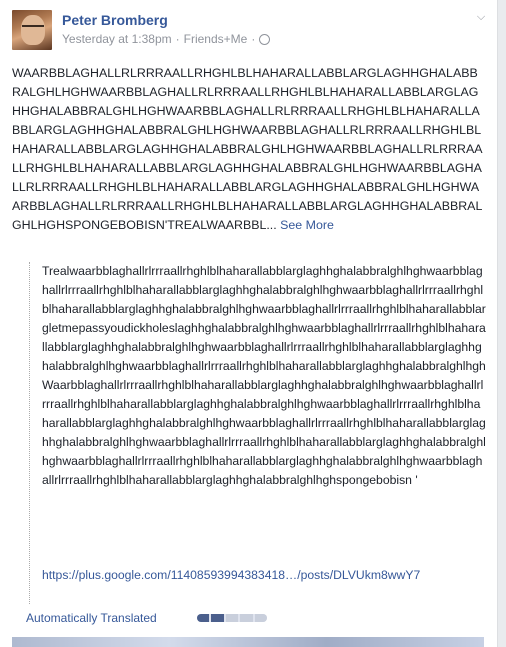 The width and height of the screenshot is (506, 647). I want to click on page-gutter, so click(502, 323).